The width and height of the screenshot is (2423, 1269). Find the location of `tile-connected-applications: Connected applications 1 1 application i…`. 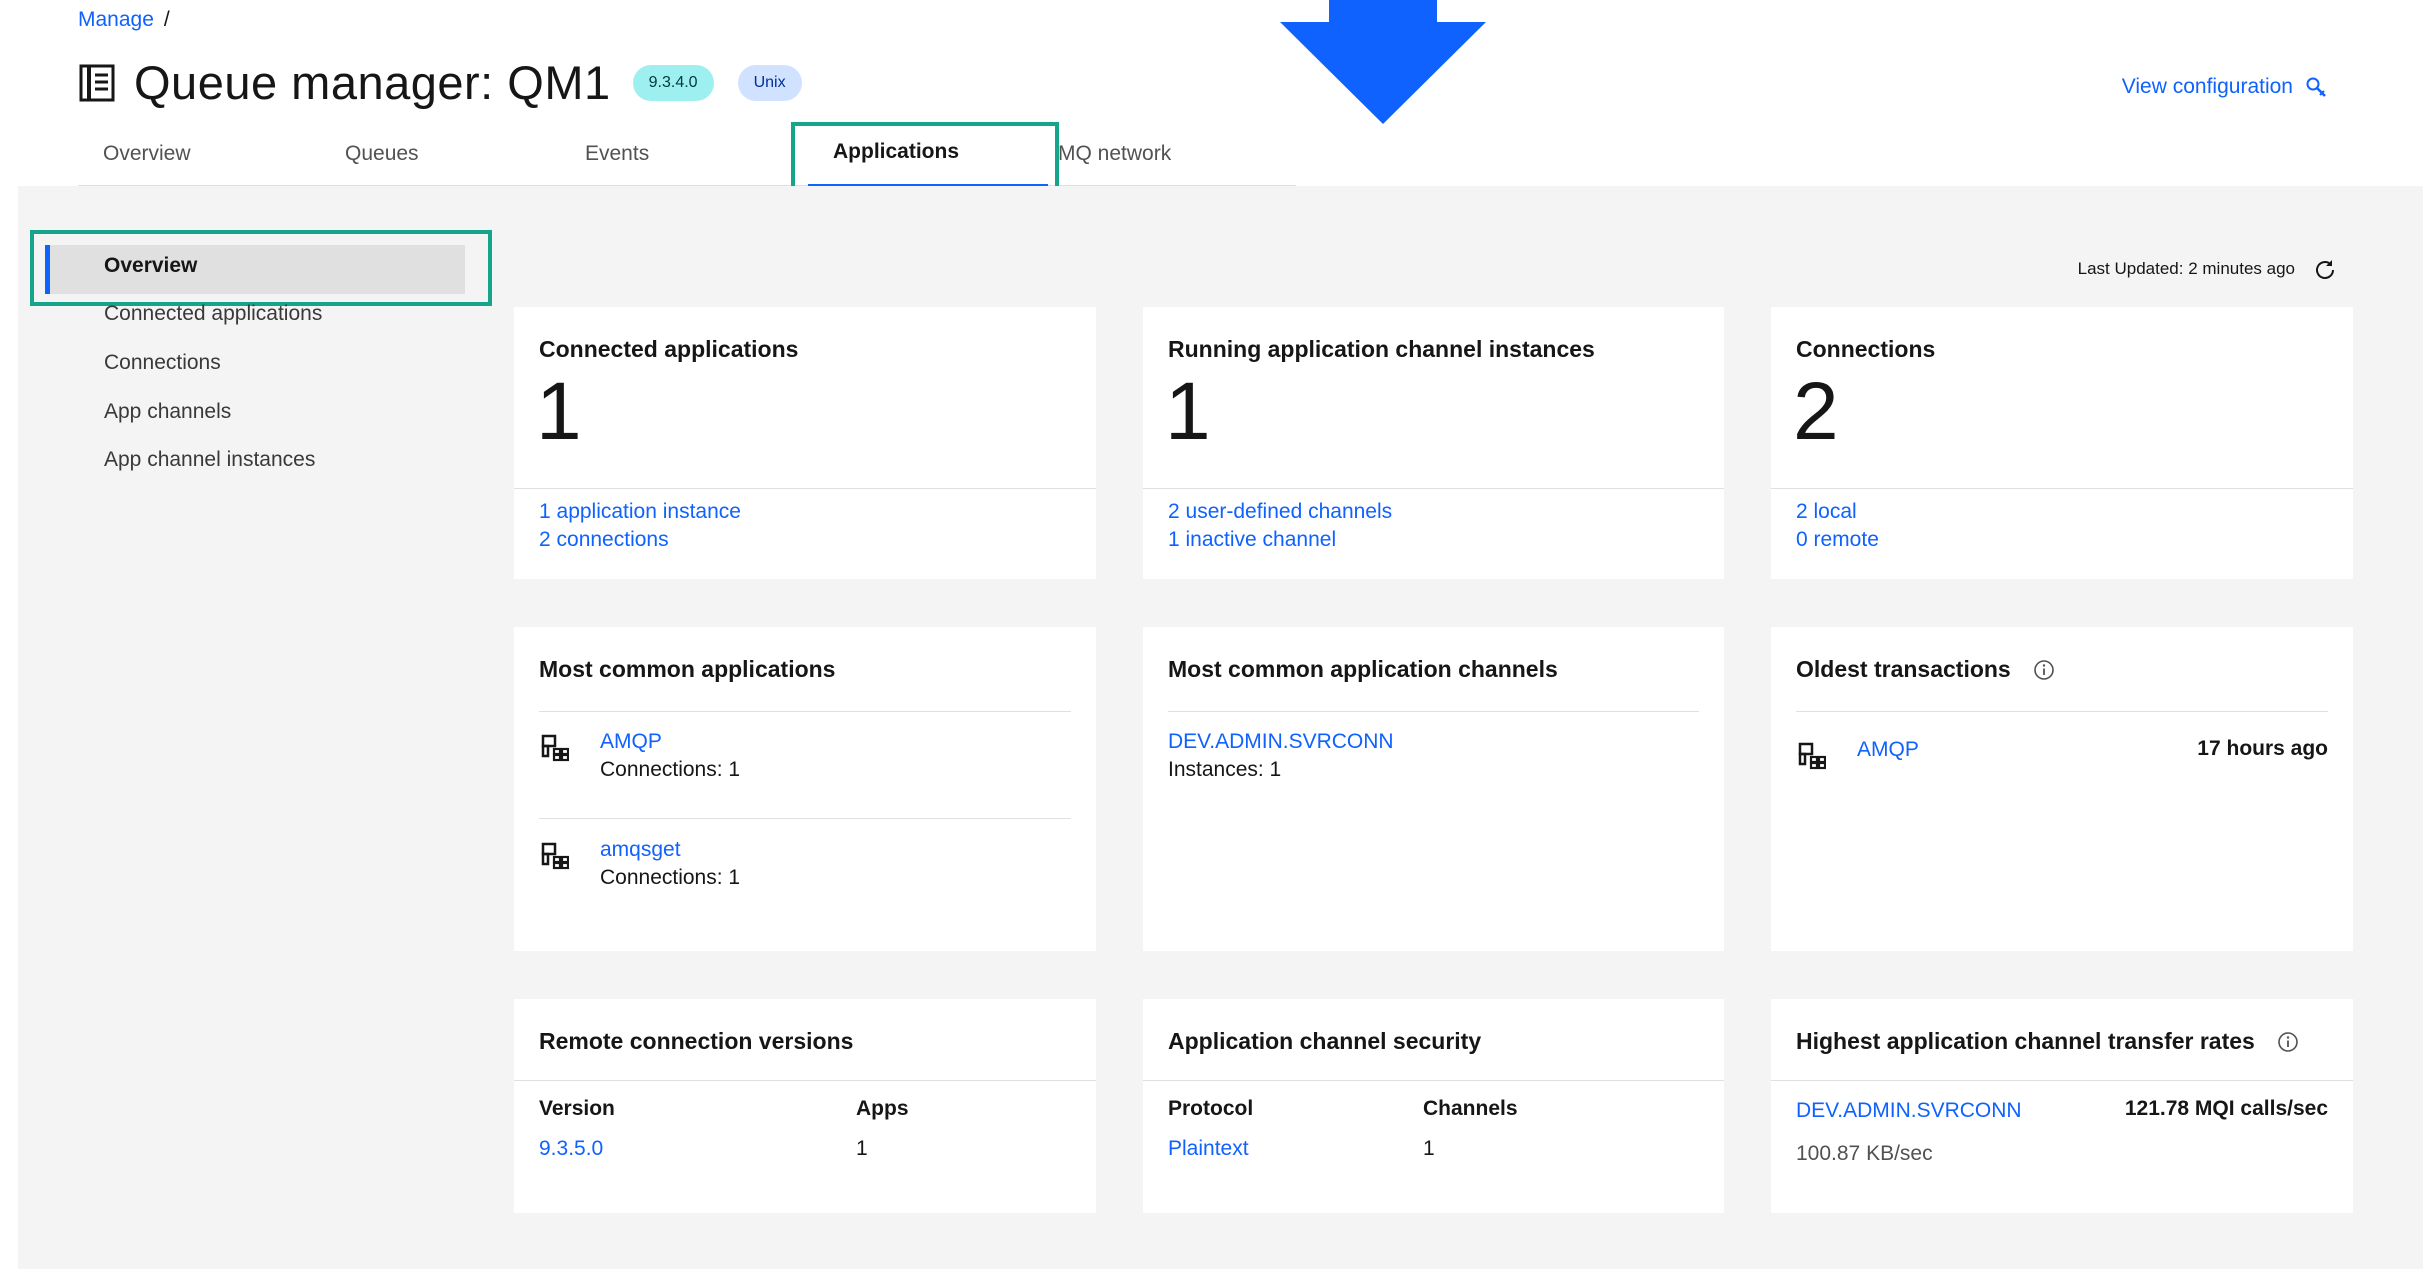

tile-connected-applications: Connected applications 1 1 application i… is located at coordinates (805, 443).